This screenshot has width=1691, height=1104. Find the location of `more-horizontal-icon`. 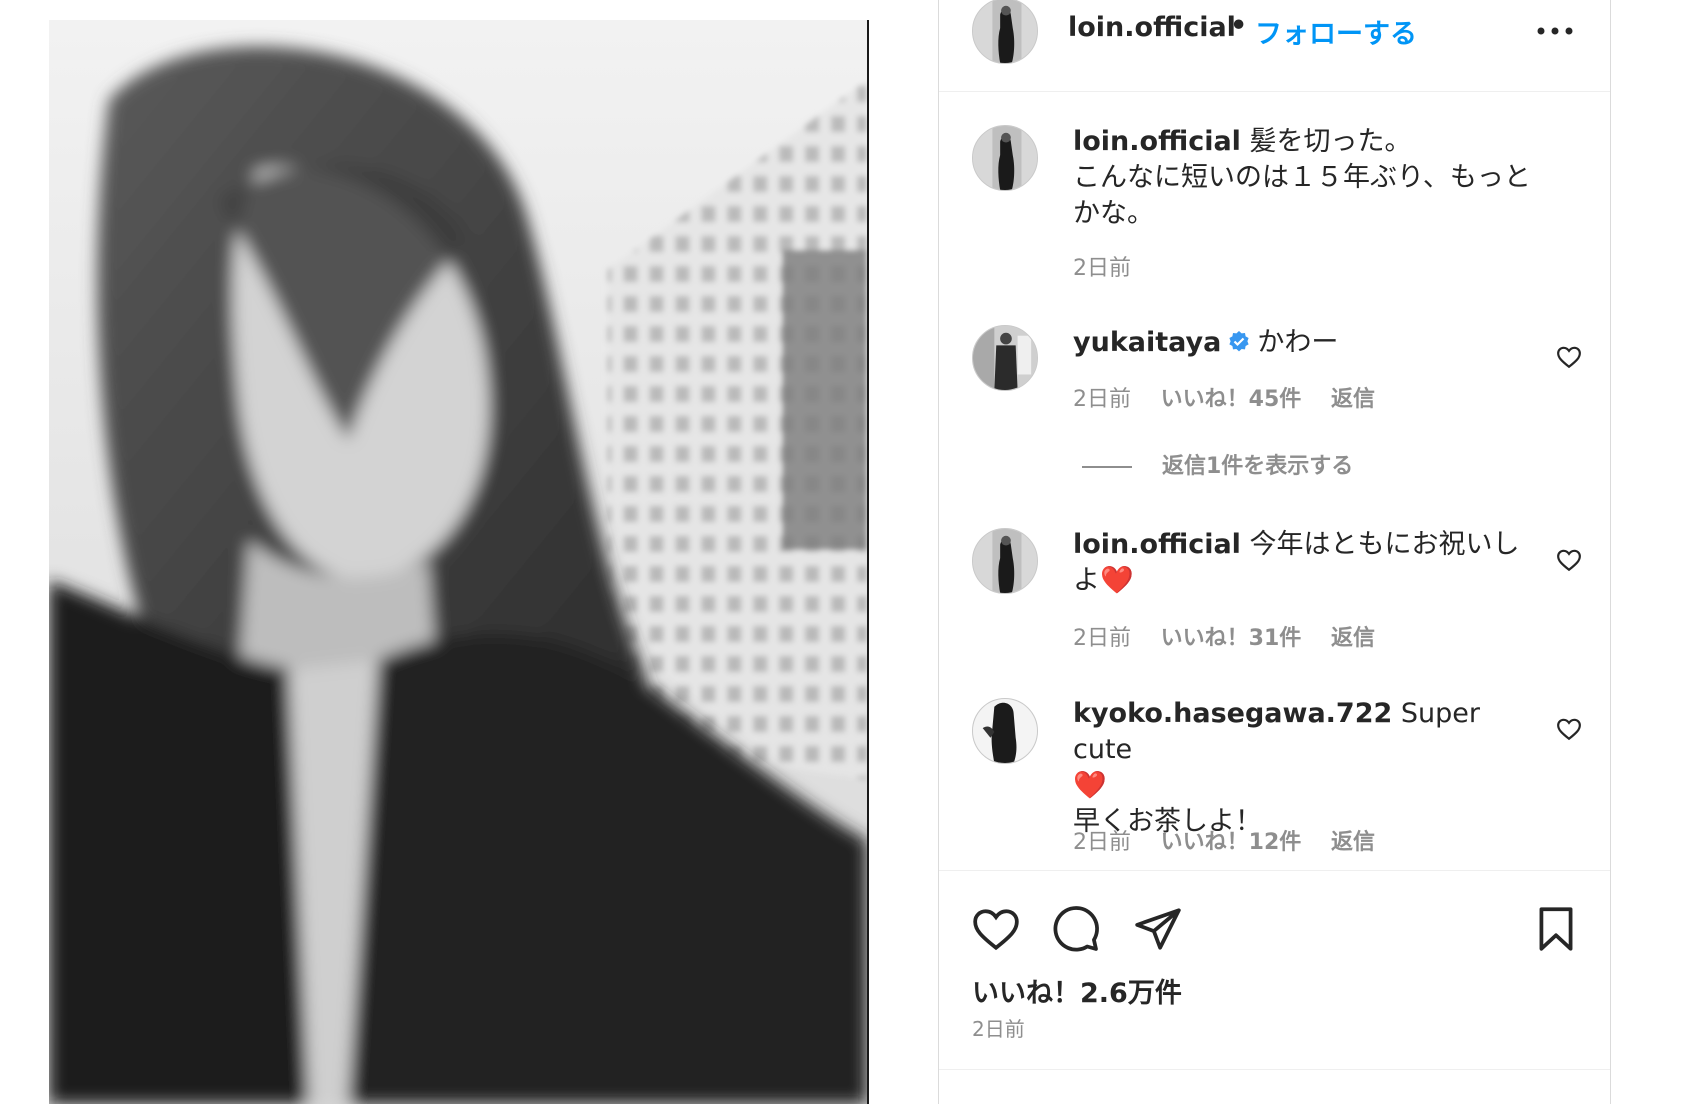

more-horizontal-icon is located at coordinates (1555, 31).